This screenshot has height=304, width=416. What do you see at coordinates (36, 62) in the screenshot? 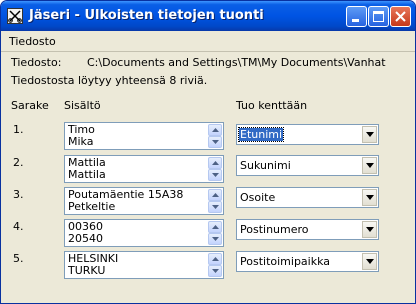
I see `file-label: Tiedosto:` at bounding box center [36, 62].